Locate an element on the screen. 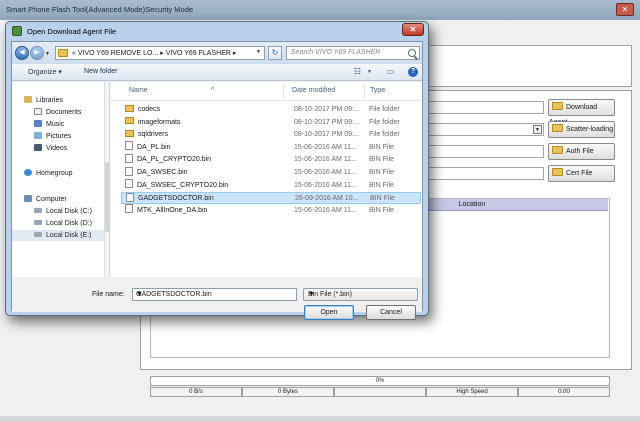 The image size is (640, 422). cert-path-field is located at coordinates (486, 173).